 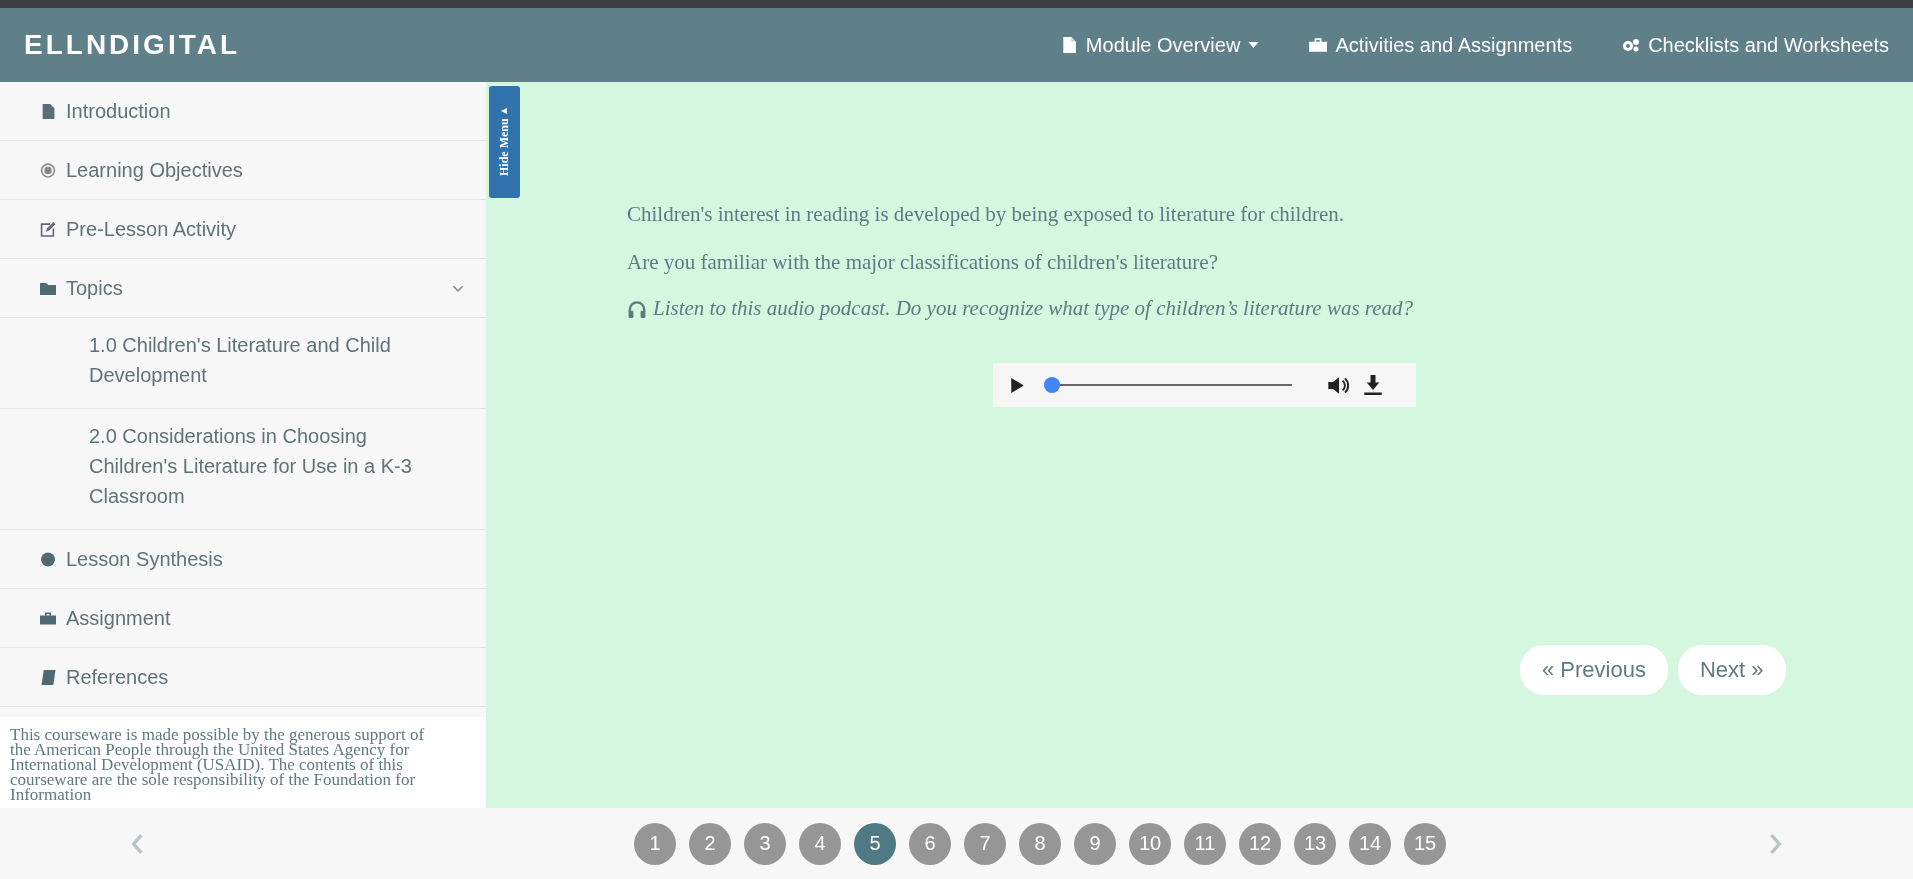 I want to click on page-button: 4, so click(x=820, y=843).